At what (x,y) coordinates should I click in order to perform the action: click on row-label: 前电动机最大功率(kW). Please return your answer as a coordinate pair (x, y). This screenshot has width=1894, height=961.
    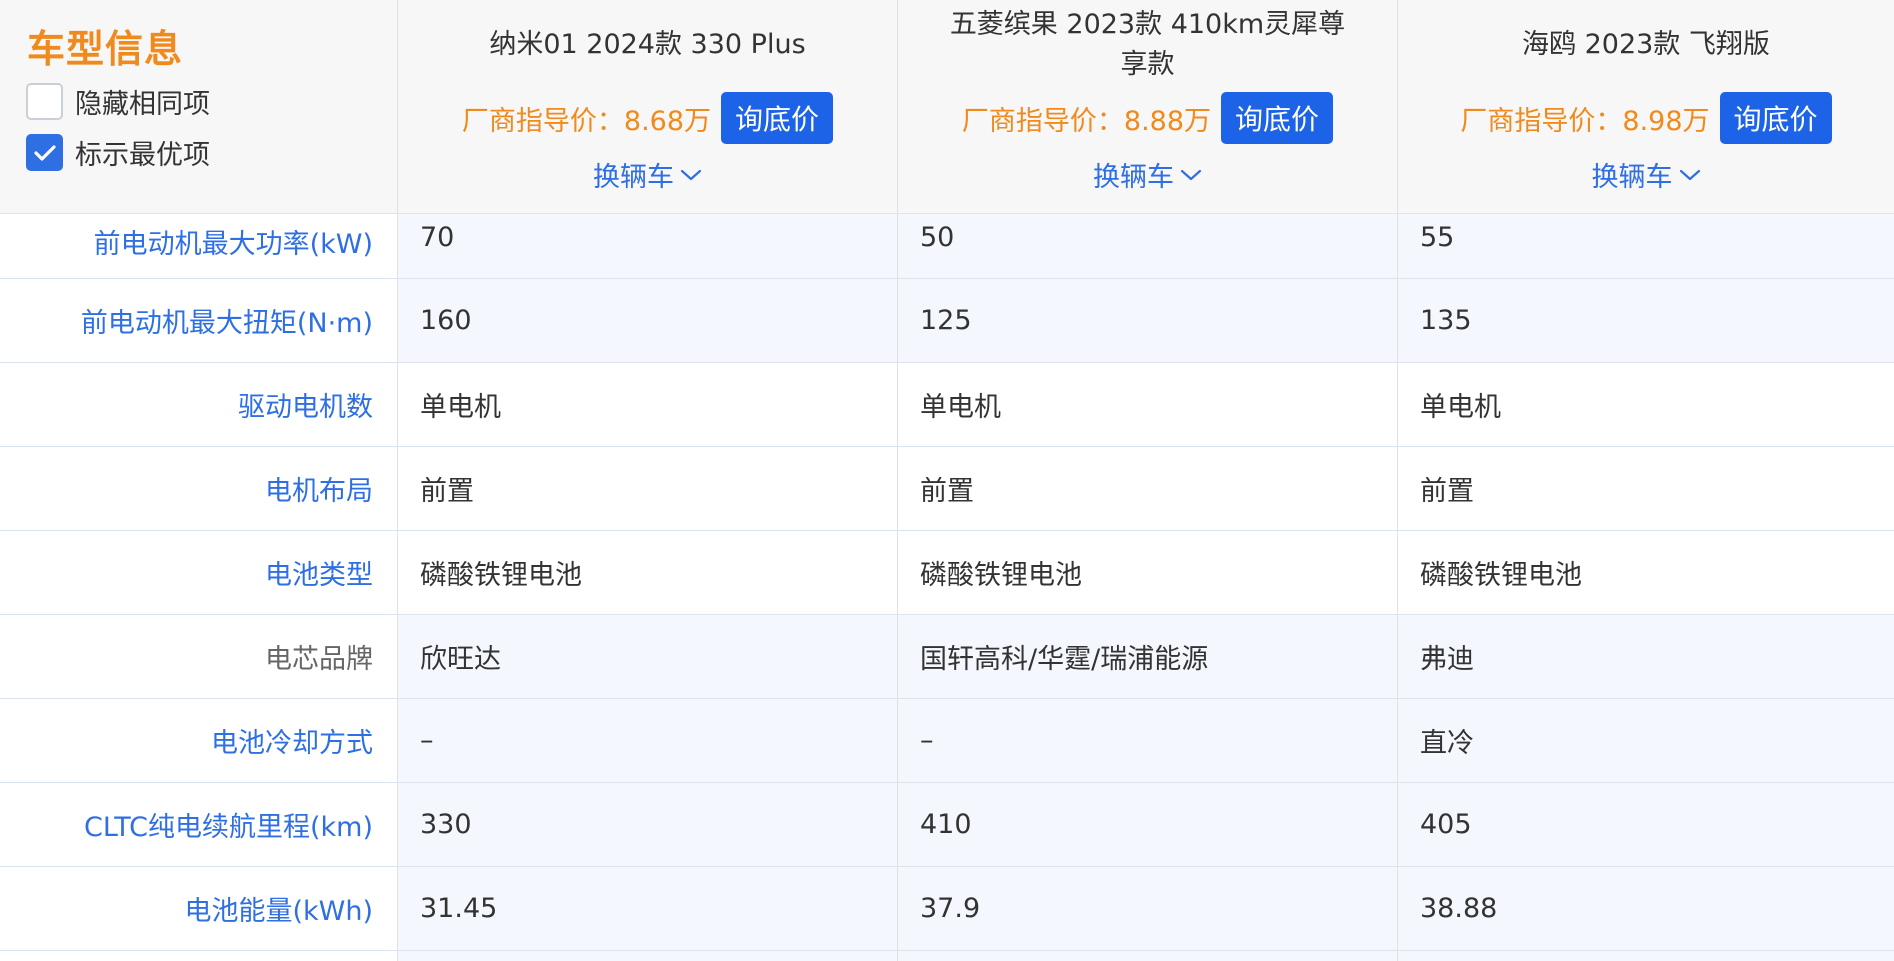
    Looking at the image, I should click on (198, 246).